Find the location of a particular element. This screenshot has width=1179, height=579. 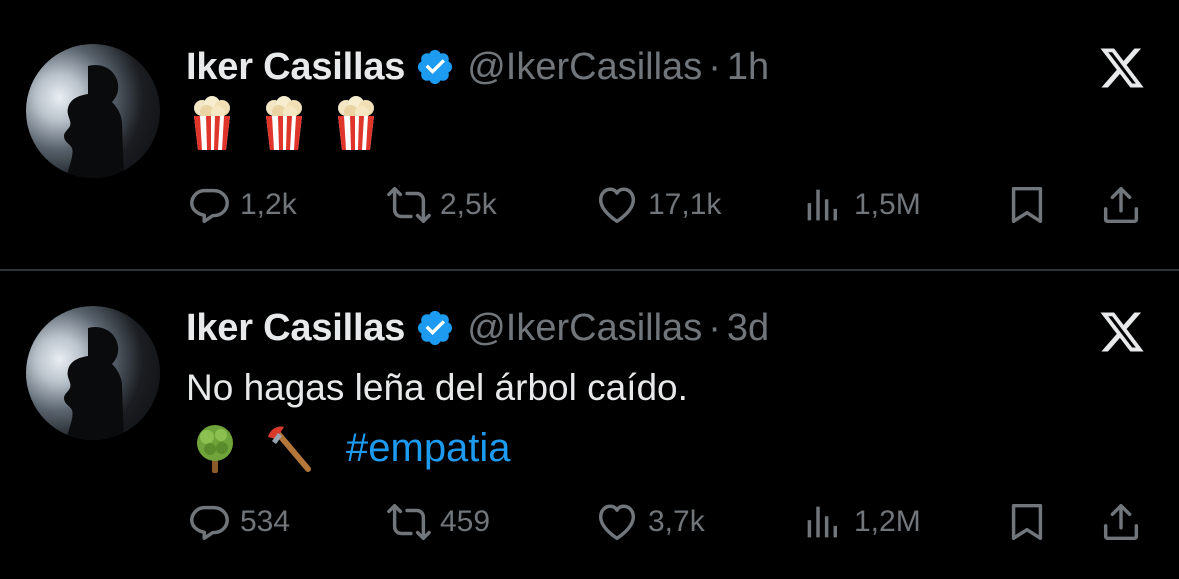

views-count: 1,2M is located at coordinates (887, 521).